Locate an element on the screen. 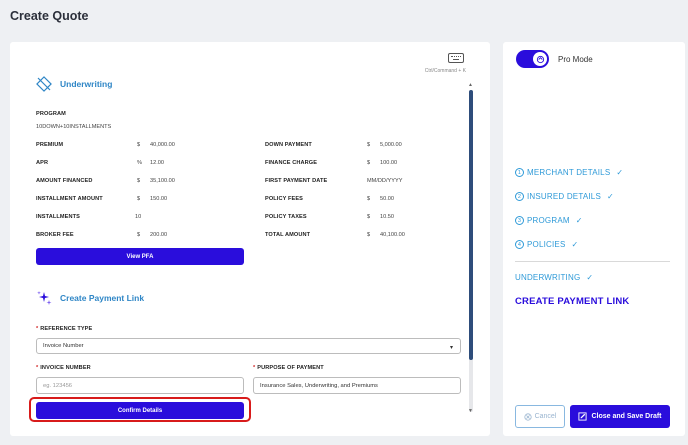 This screenshot has height=445, width=688. step-label: POLICIES is located at coordinates (546, 244).